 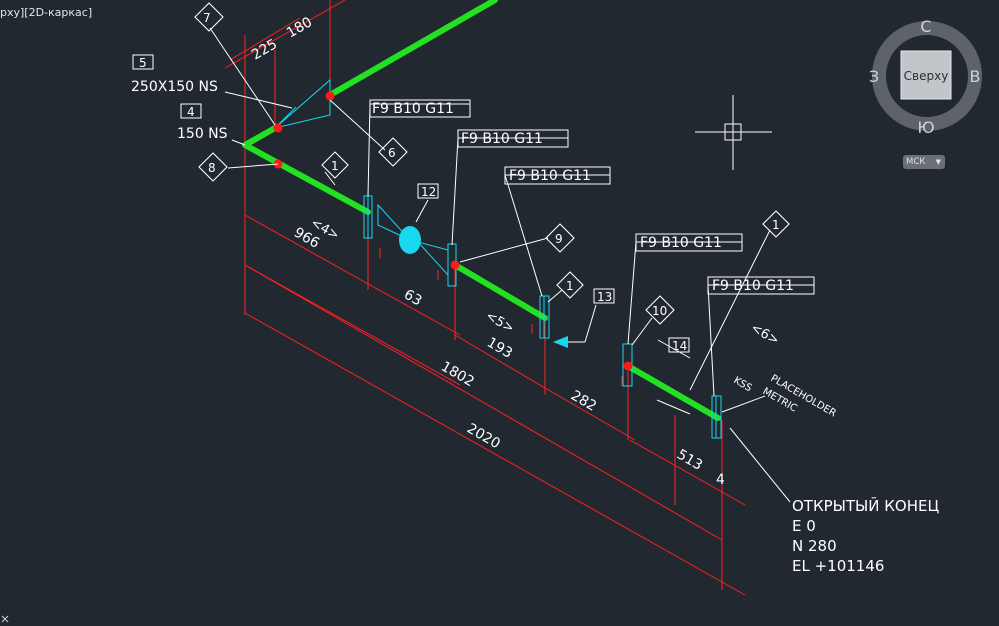 What do you see at coordinates (689, 460) in the screenshot?
I see `dimension-text: 513` at bounding box center [689, 460].